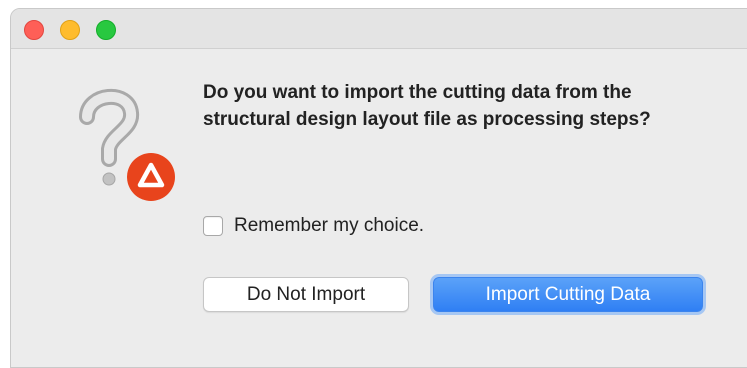 This screenshot has height=368, width=747. What do you see at coordinates (379, 29) in the screenshot?
I see `title-bar` at bounding box center [379, 29].